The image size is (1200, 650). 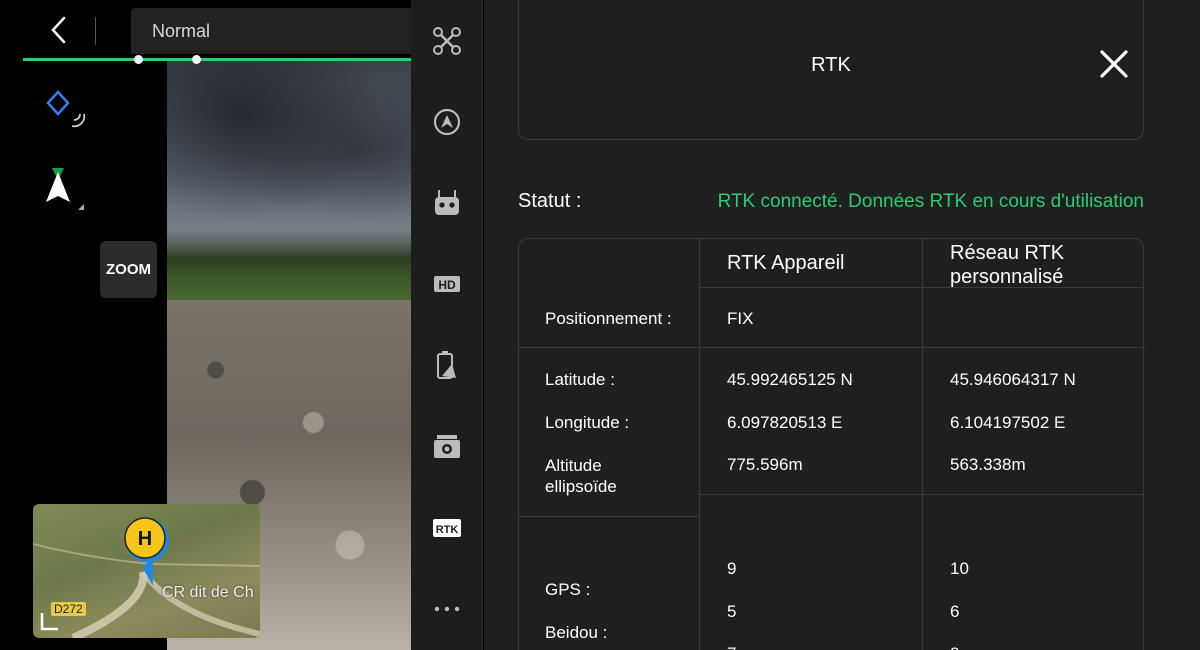 What do you see at coordinates (95, 31) in the screenshot?
I see `header-divider` at bounding box center [95, 31].